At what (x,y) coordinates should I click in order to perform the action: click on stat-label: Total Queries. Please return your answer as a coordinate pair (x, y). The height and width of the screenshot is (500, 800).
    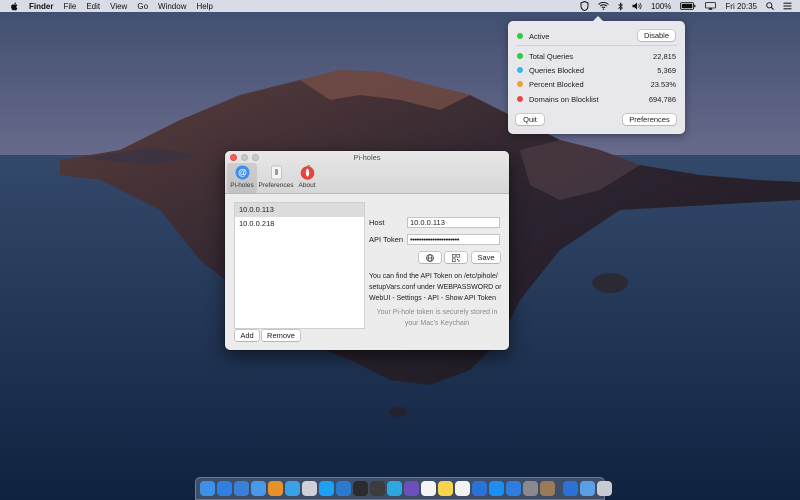
    Looking at the image, I should click on (551, 56).